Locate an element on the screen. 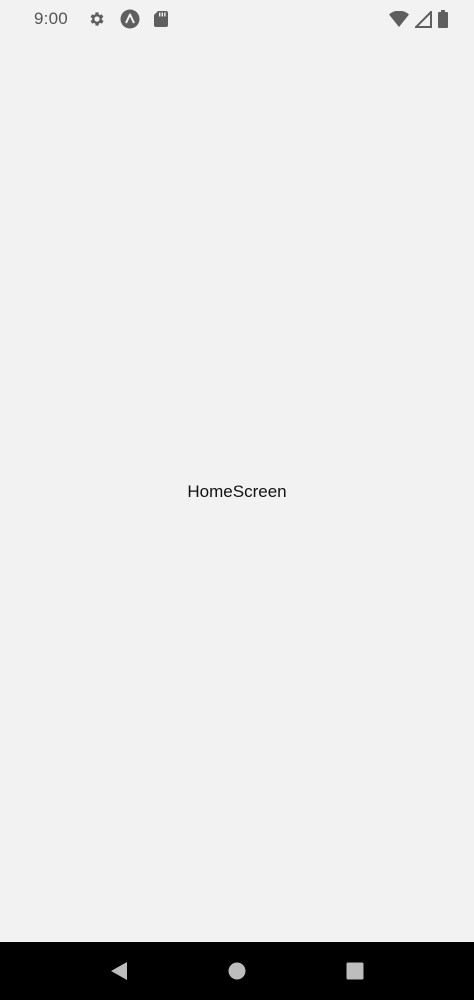  status-bar-left: 9:00 is located at coordinates (101, 19).